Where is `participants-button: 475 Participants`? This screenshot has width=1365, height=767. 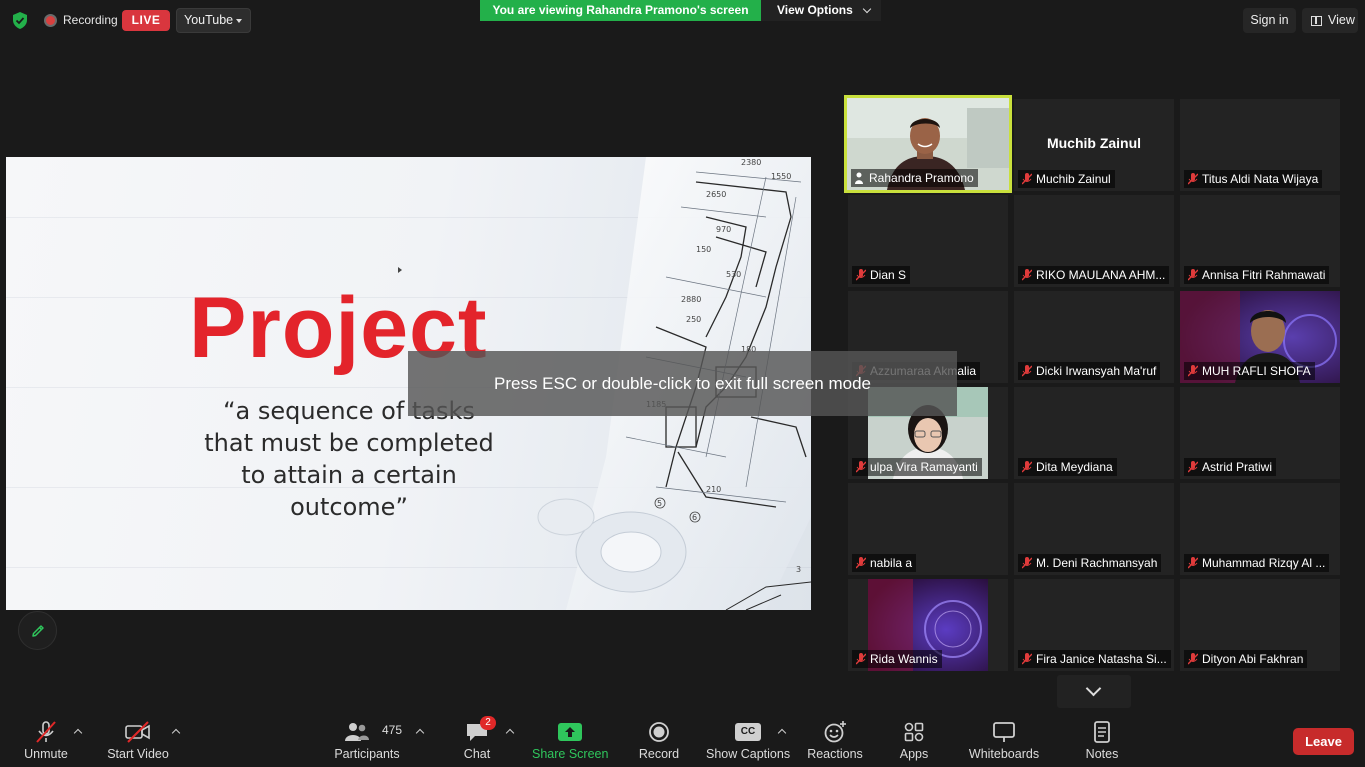
participants-button: 475 Participants is located at coordinates (367, 739).